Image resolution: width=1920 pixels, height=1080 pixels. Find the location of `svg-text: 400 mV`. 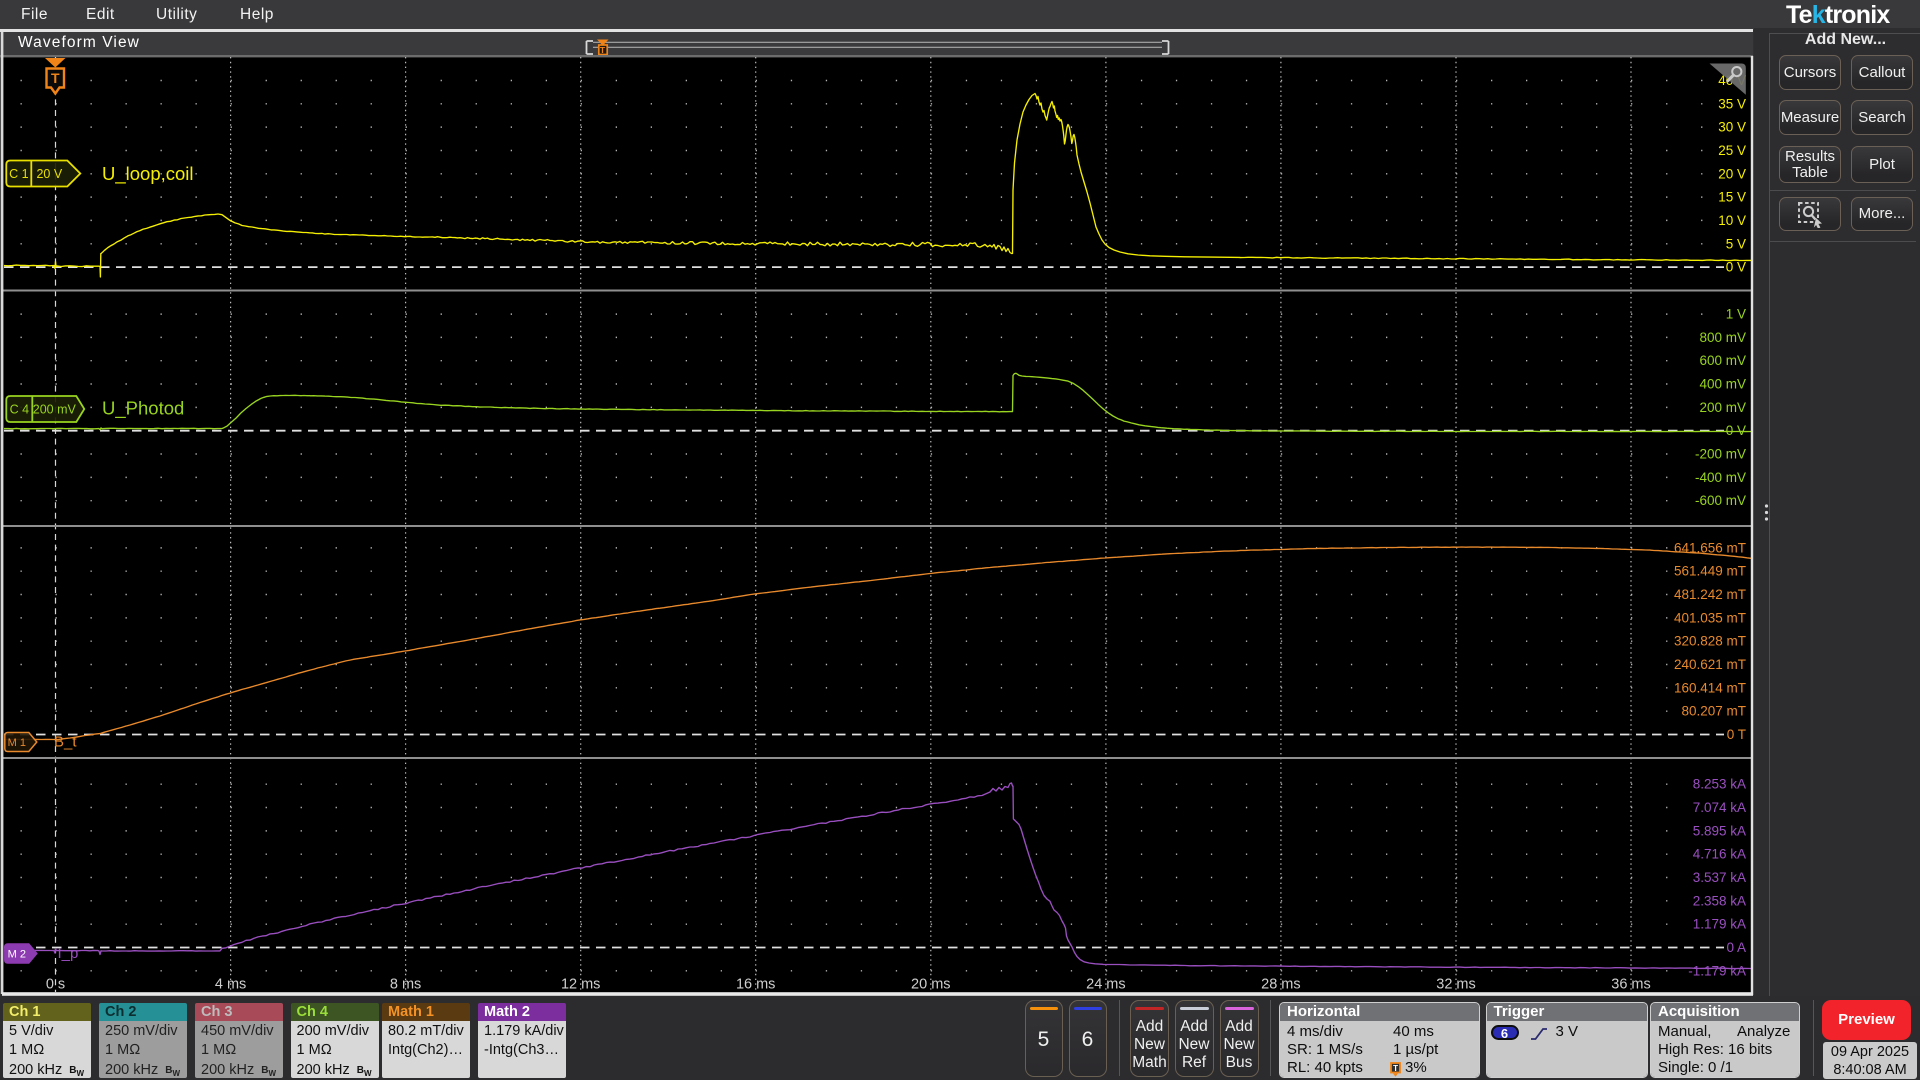

svg-text: 400 mV is located at coordinates (1722, 384).